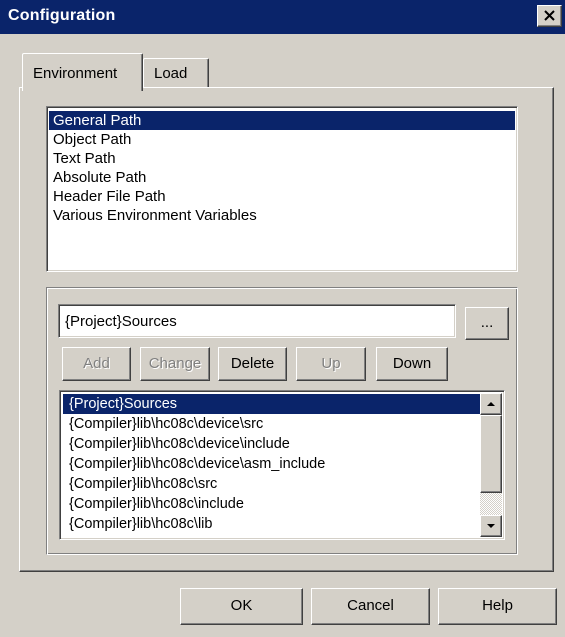  I want to click on help-button: Help, so click(497, 606).